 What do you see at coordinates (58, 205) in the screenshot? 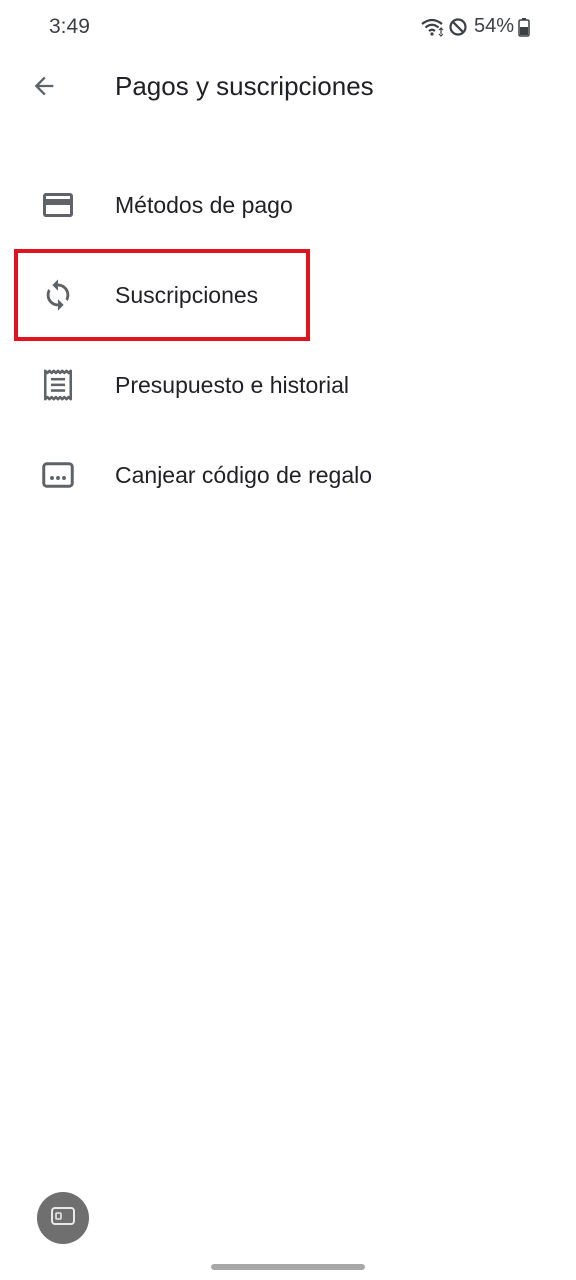
I see `credit-card-icon` at bounding box center [58, 205].